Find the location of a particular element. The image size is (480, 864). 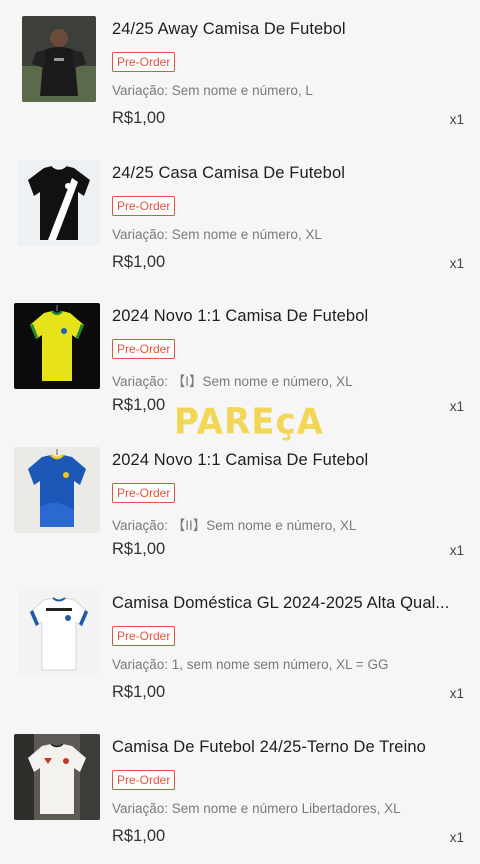

blue-jersey-icon is located at coordinates (57, 490).